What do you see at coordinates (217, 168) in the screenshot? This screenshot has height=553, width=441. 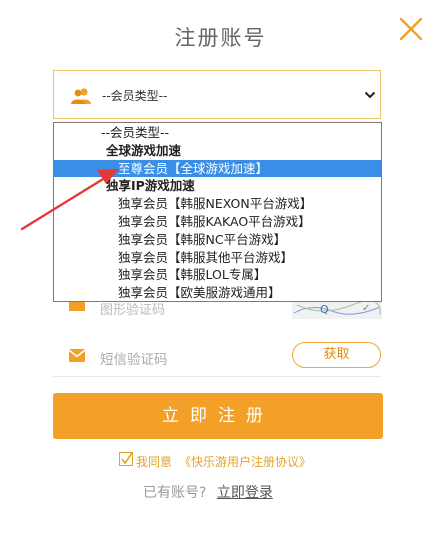 I see `dropdown-option: 至尊会员【全球游戏加速】` at bounding box center [217, 168].